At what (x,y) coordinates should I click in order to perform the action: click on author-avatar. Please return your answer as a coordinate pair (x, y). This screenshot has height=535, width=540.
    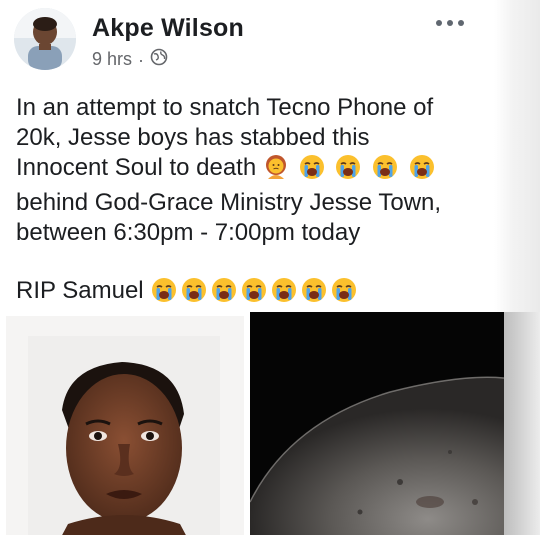
    Looking at the image, I should click on (45, 39).